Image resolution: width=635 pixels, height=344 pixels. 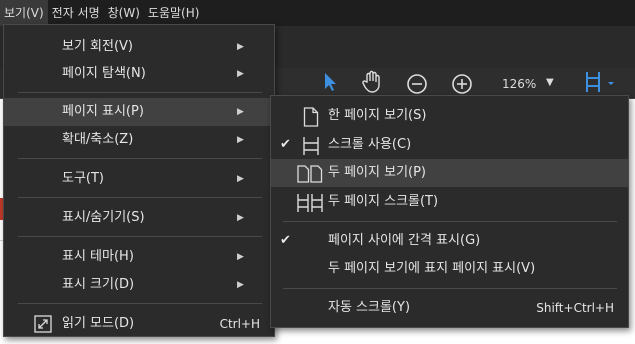 What do you see at coordinates (98, 46) in the screenshot?
I see `menu-item-label: 보기 회전(V)` at bounding box center [98, 46].